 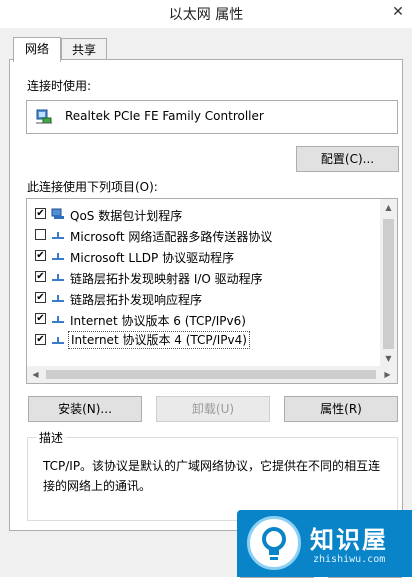 I want to click on watermark-brand: 知识屋, so click(x=349, y=540).